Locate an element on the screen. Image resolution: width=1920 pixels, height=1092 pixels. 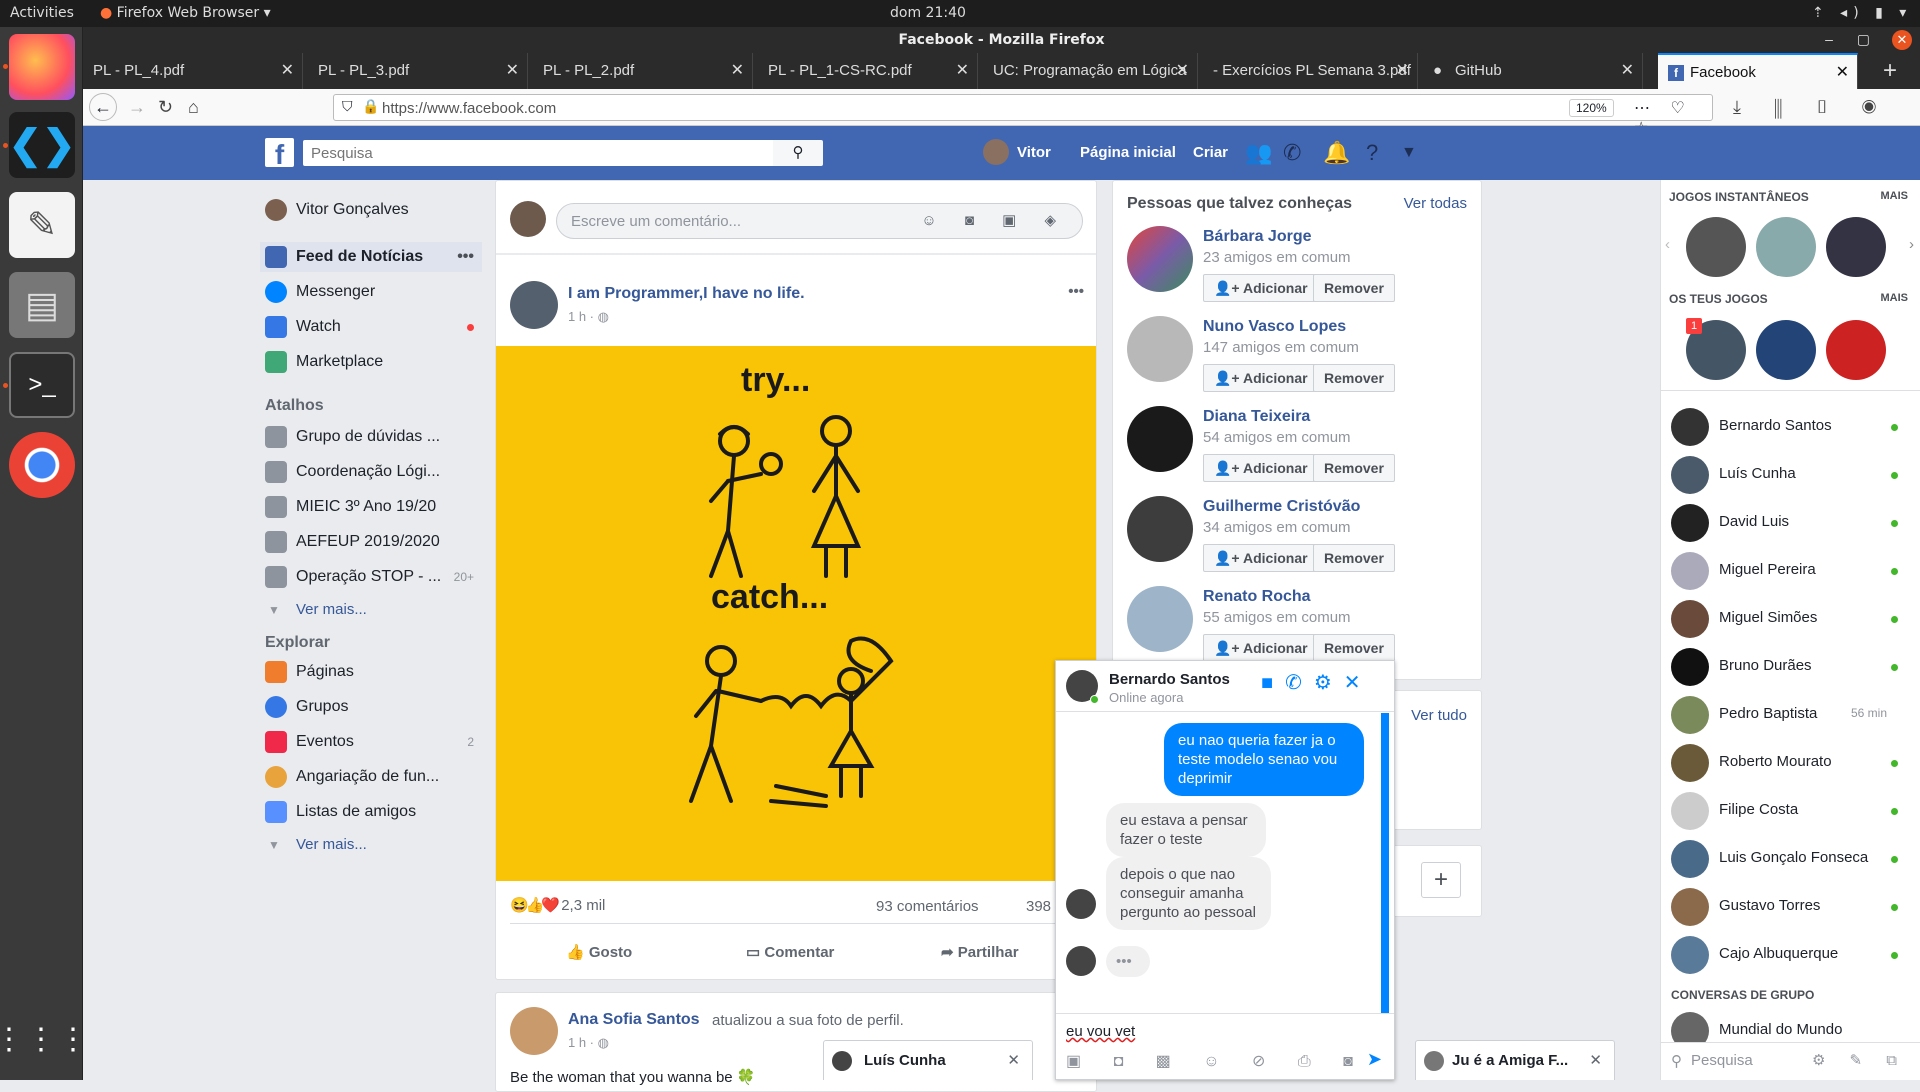
events-nav-item: Eventos 2 is located at coordinates (371, 742).